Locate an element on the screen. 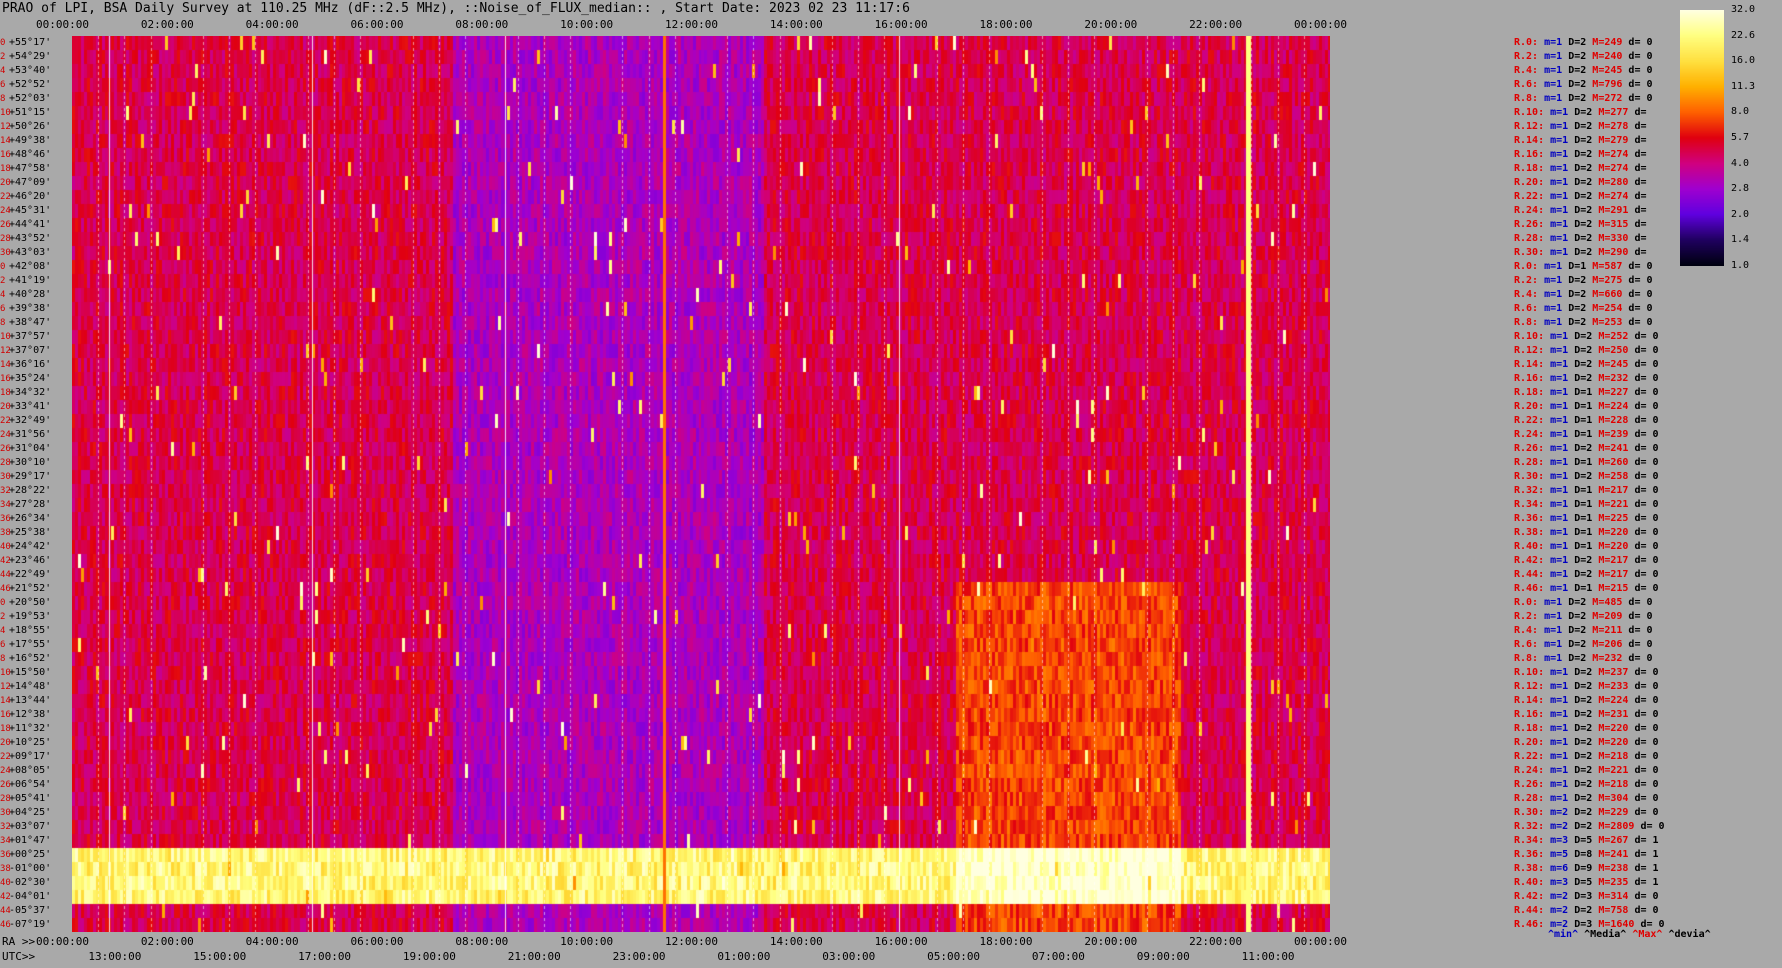 The height and width of the screenshot is (968, 1782). x-top-tick-label: 14:00:00 is located at coordinates (796, 24).